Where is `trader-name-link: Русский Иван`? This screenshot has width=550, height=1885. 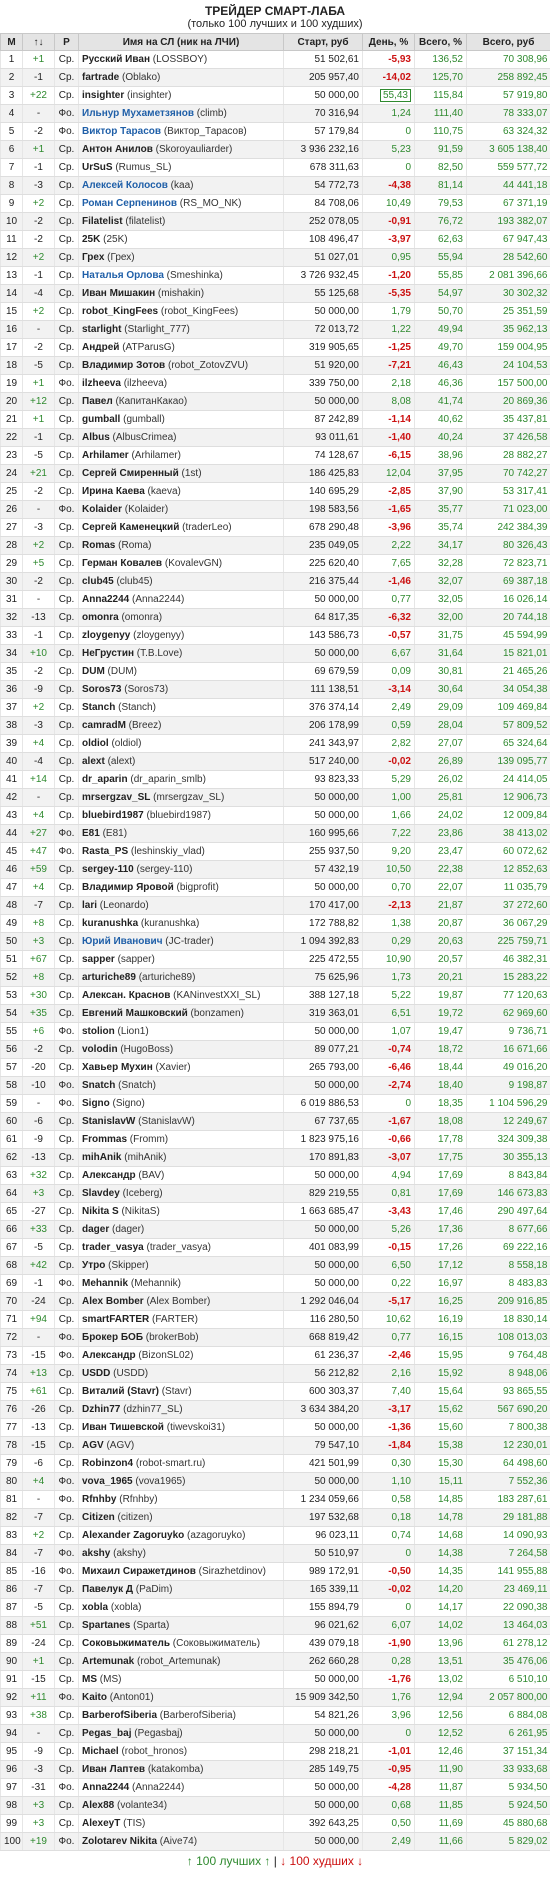 trader-name-link: Русский Иван is located at coordinates (116, 59).